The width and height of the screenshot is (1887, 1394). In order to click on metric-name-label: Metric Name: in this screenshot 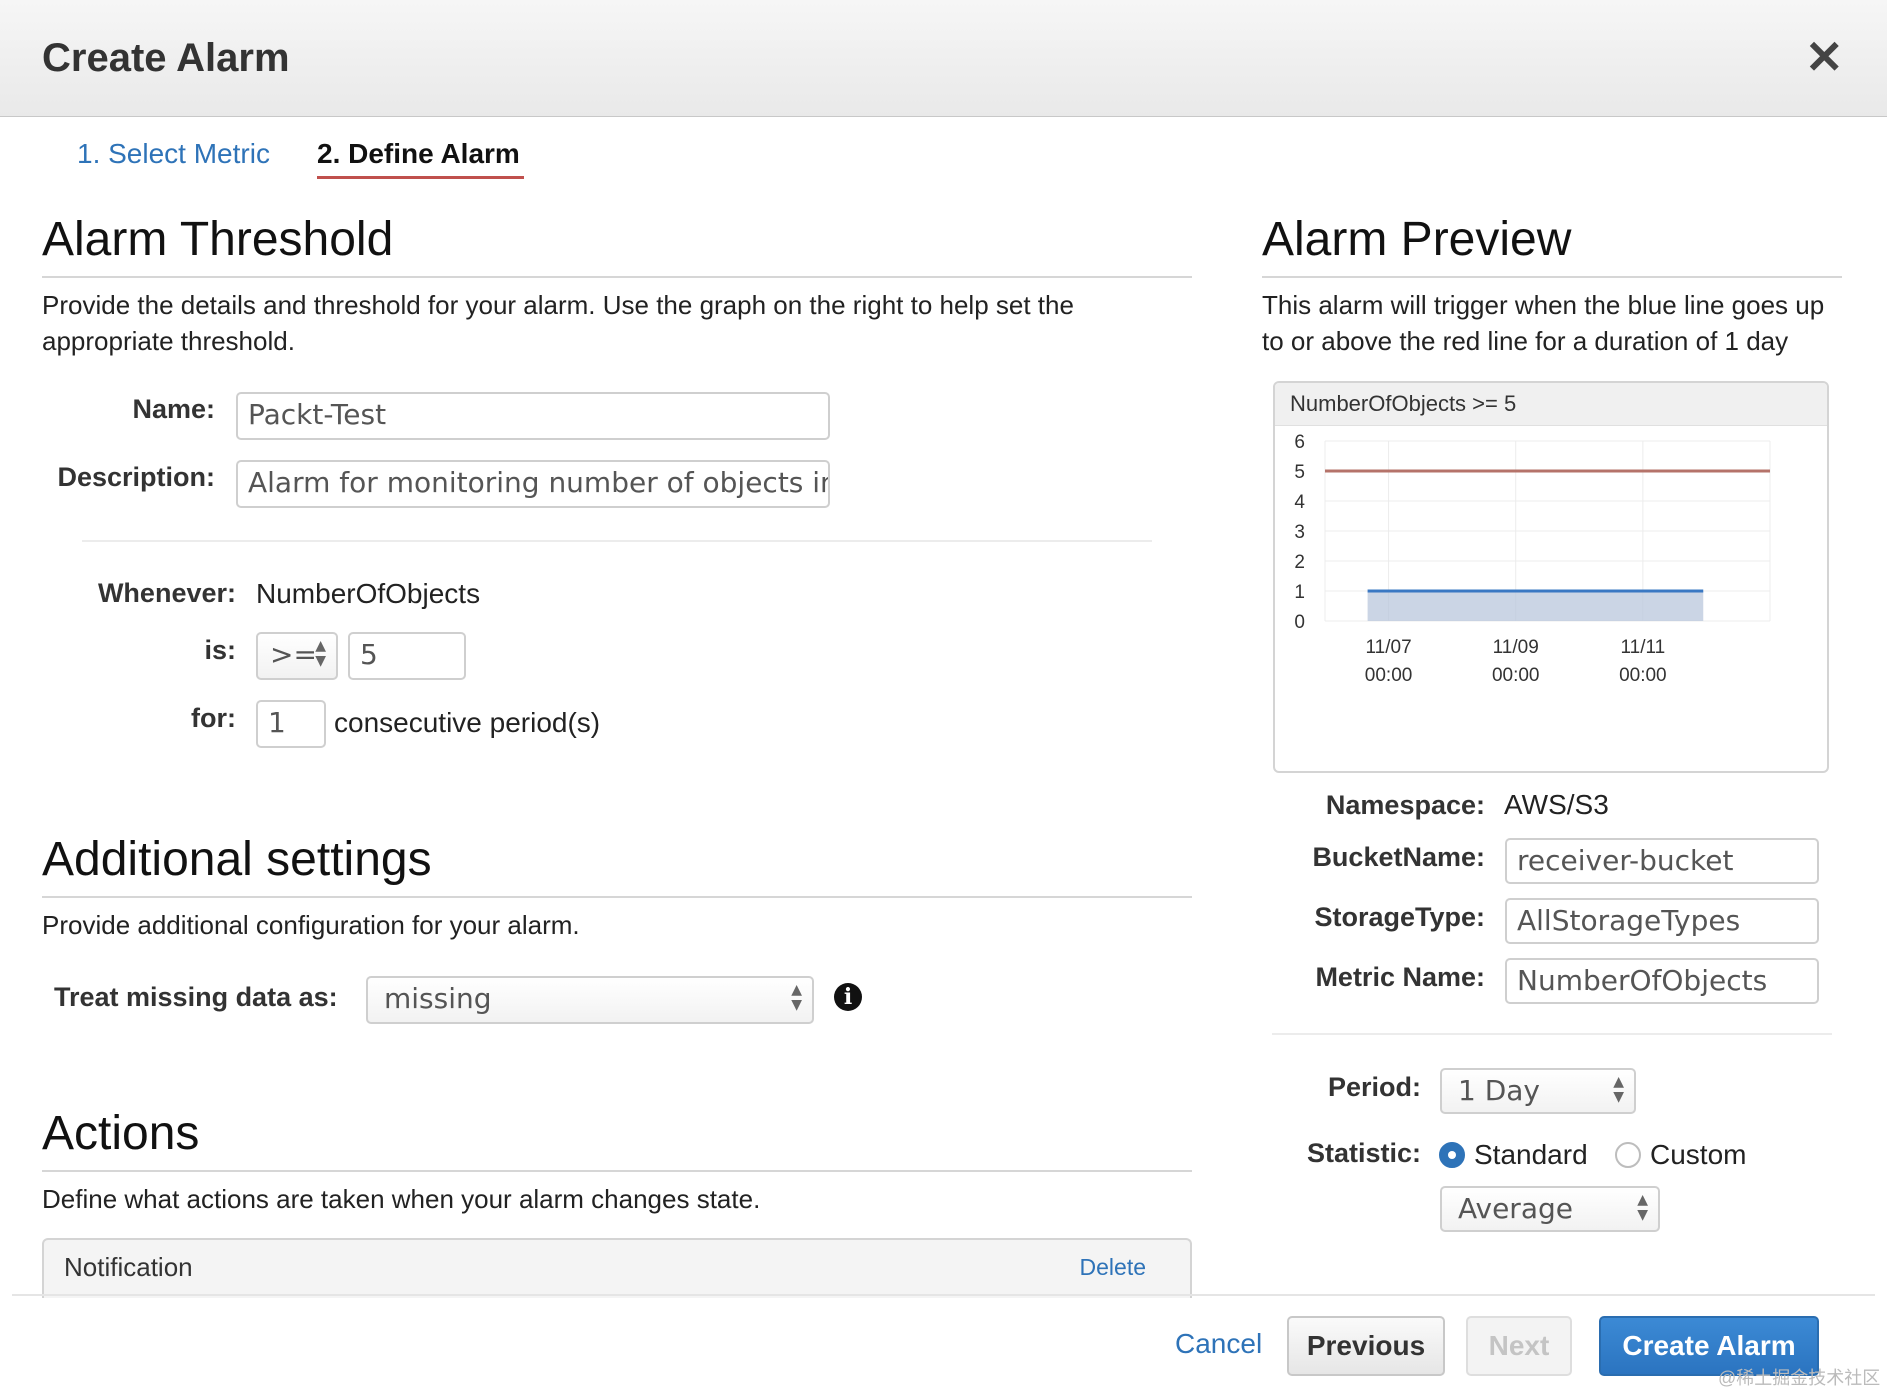, I will do `click(1400, 977)`.